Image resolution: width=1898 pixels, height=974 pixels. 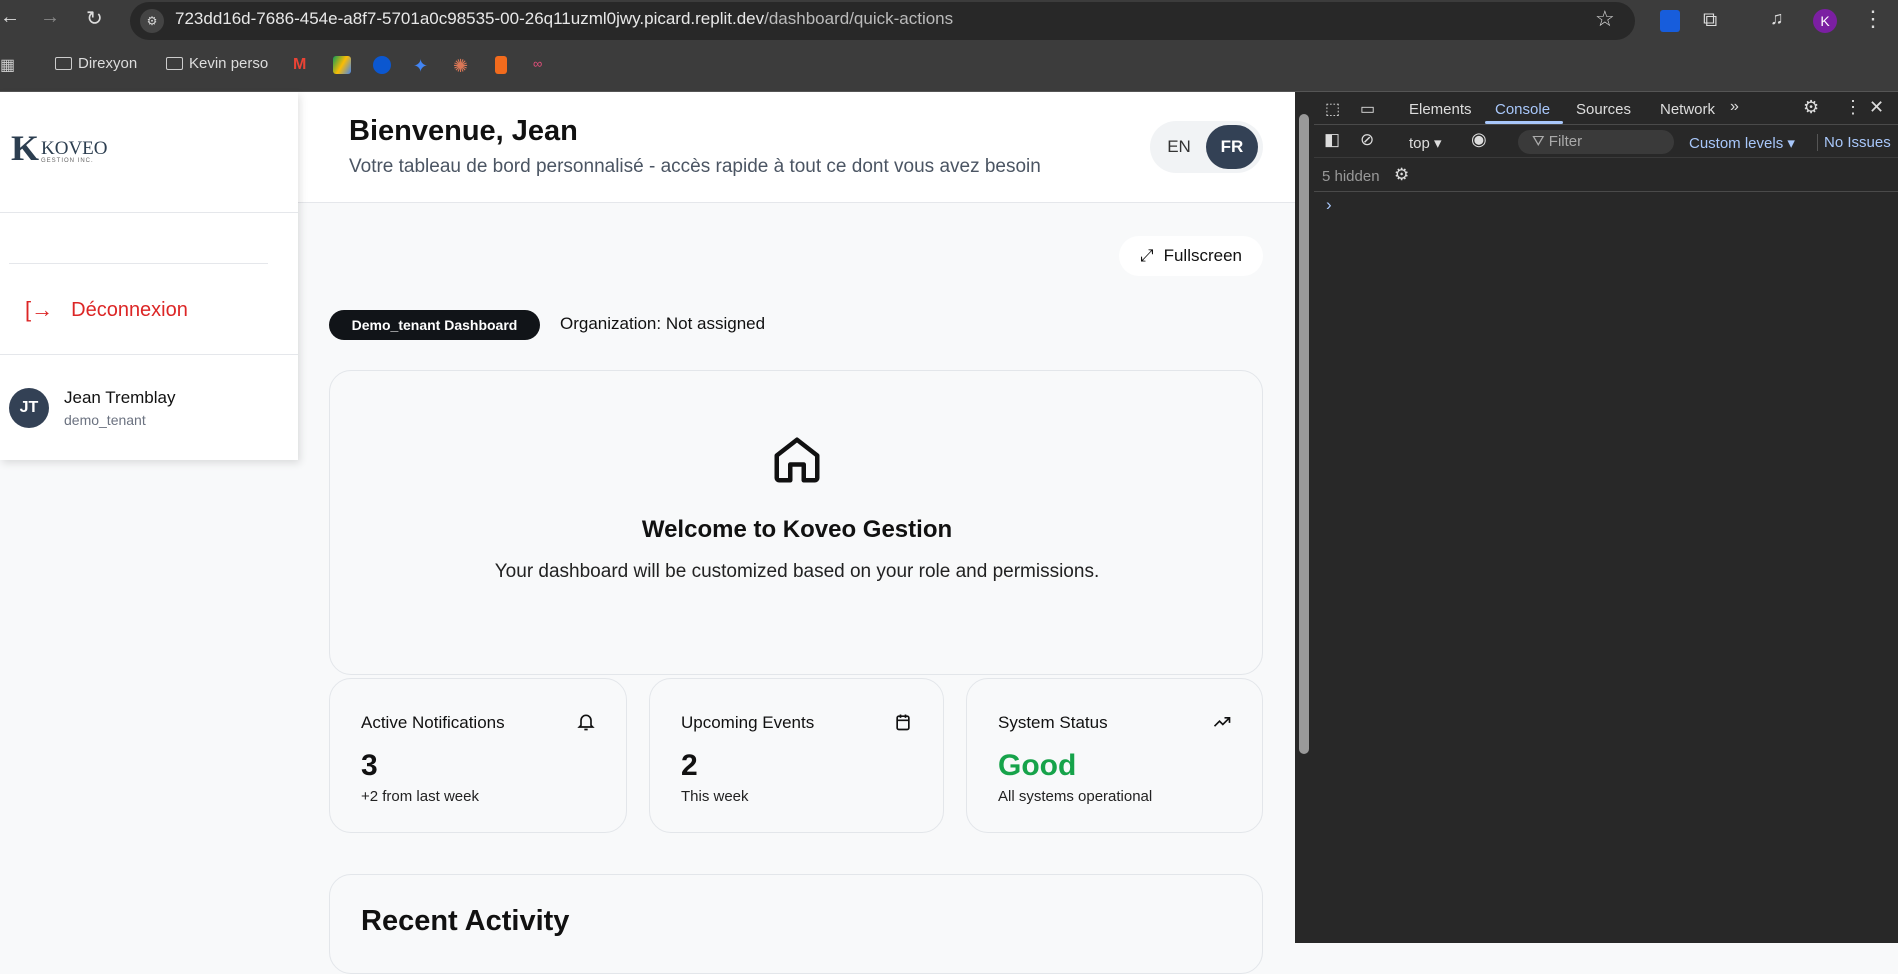 I want to click on status-value: Good, so click(x=1037, y=765).